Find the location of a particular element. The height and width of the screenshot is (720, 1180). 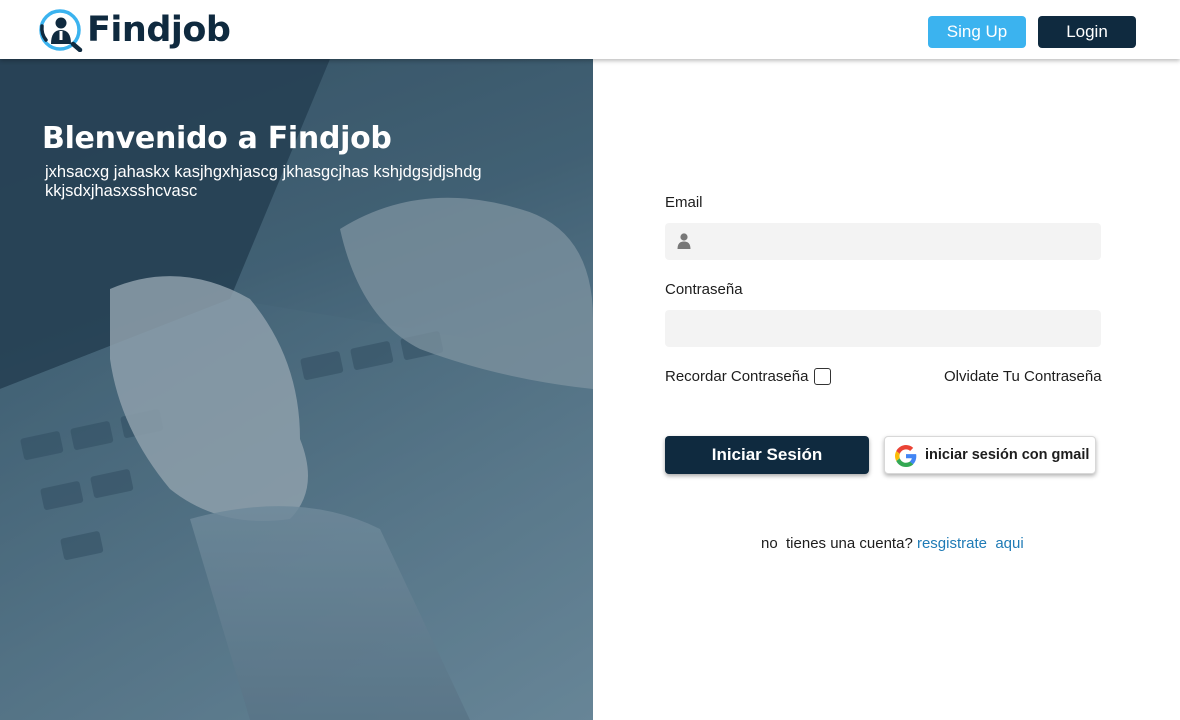

google-sign-in-button: iniciar sesión con gmail is located at coordinates (990, 455).